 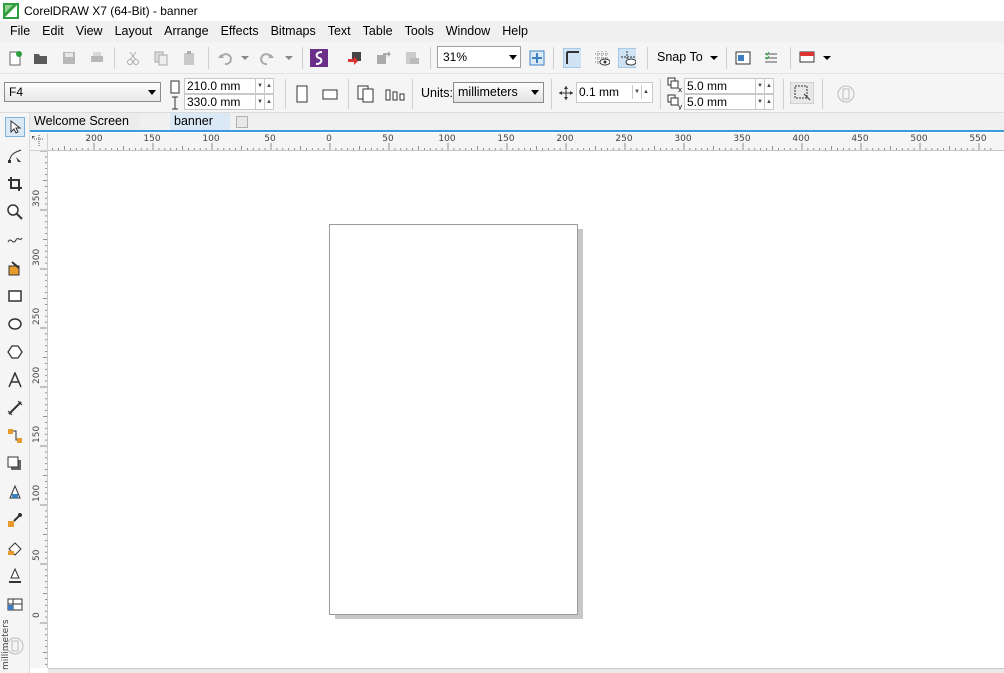 What do you see at coordinates (15, 127) in the screenshot?
I see `pick-tool-icon` at bounding box center [15, 127].